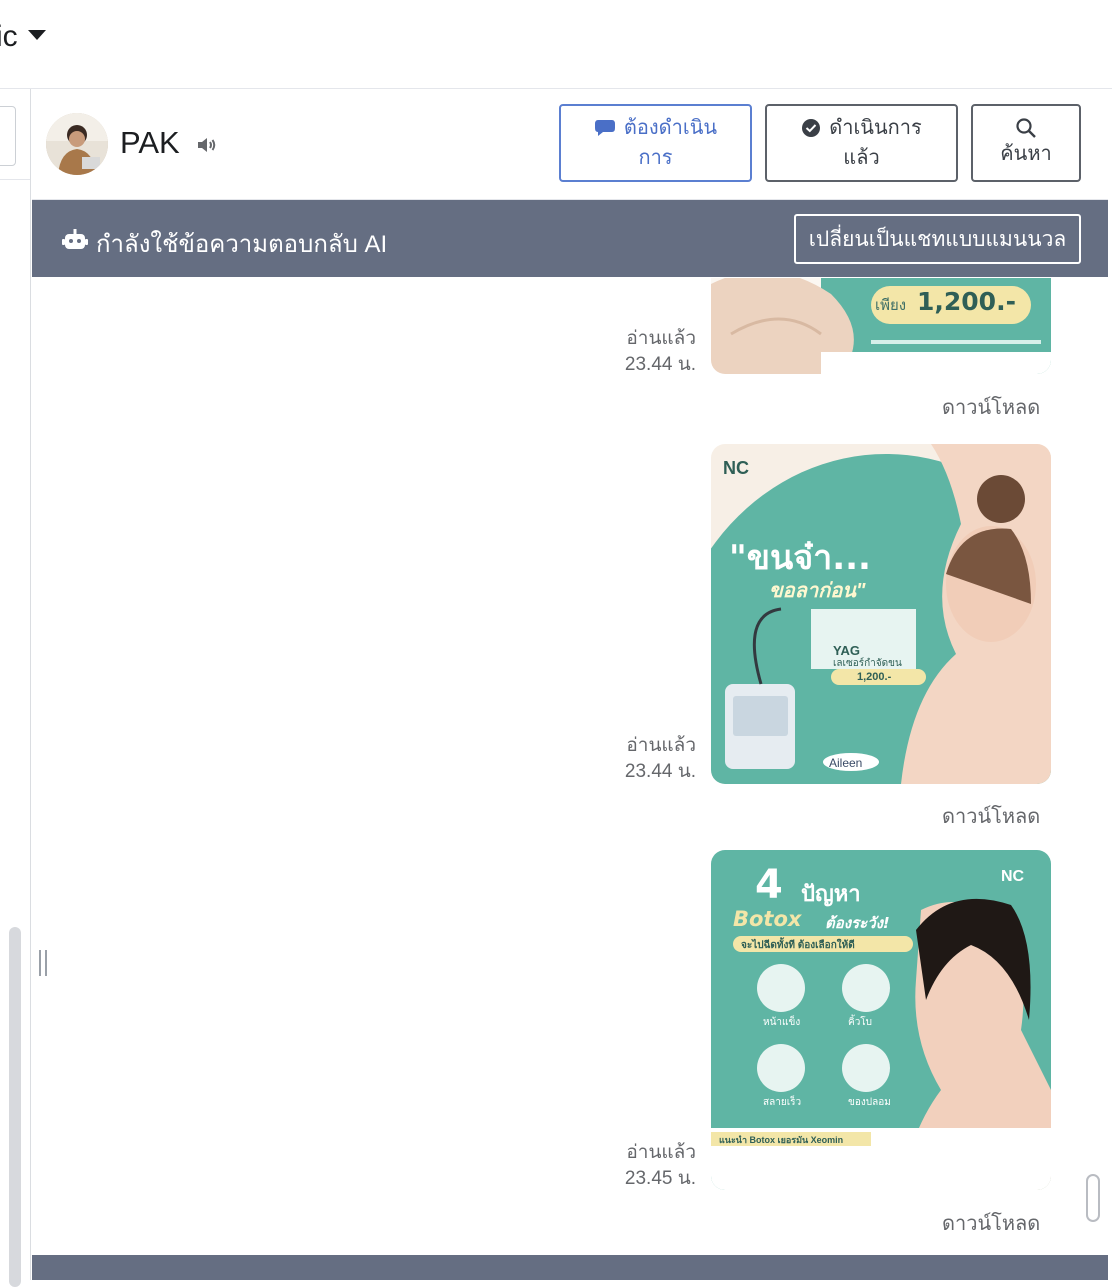  I want to click on divider, so click(15, 179).